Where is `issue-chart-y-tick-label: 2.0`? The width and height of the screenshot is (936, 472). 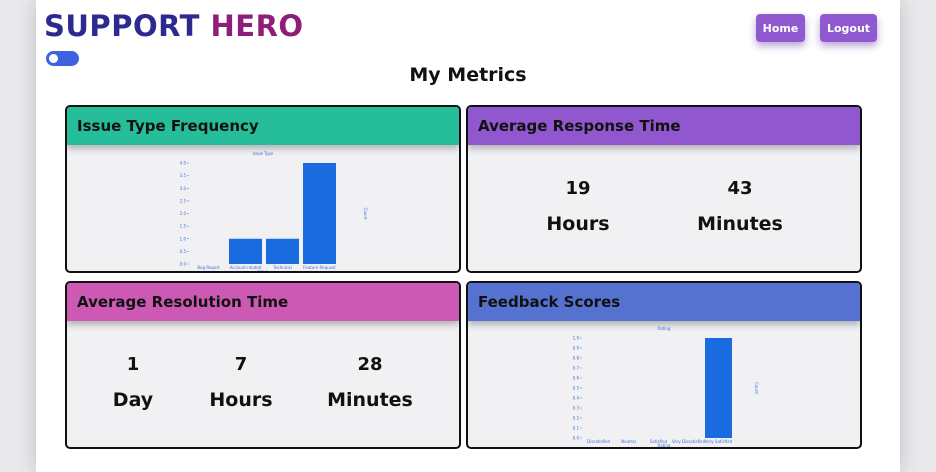 issue-chart-y-tick-label: 2.0 is located at coordinates (183, 213).